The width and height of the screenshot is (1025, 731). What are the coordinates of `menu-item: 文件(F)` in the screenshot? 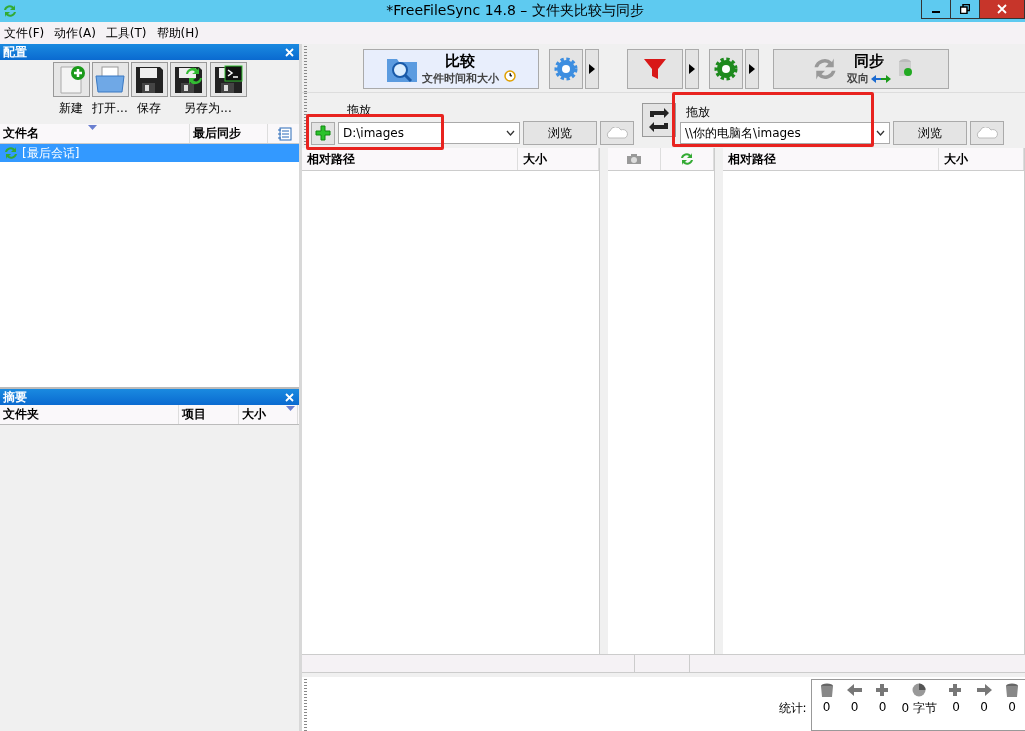 It's located at (25, 33).